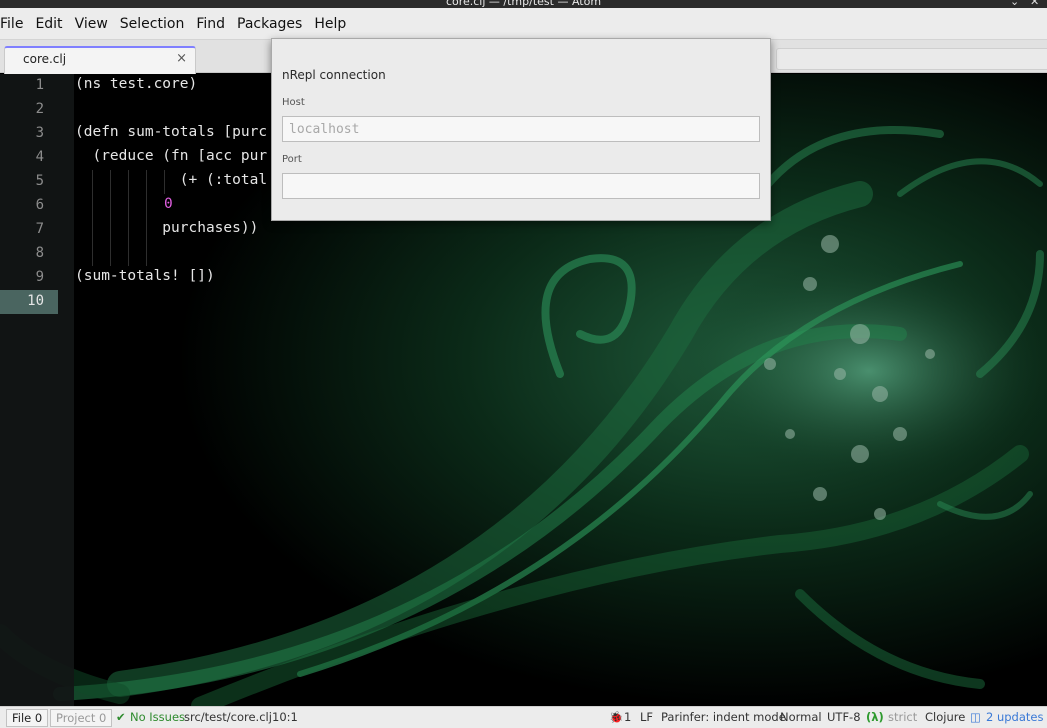 The width and height of the screenshot is (1047, 728). What do you see at coordinates (39, 133) in the screenshot?
I see `line-number: 3` at bounding box center [39, 133].